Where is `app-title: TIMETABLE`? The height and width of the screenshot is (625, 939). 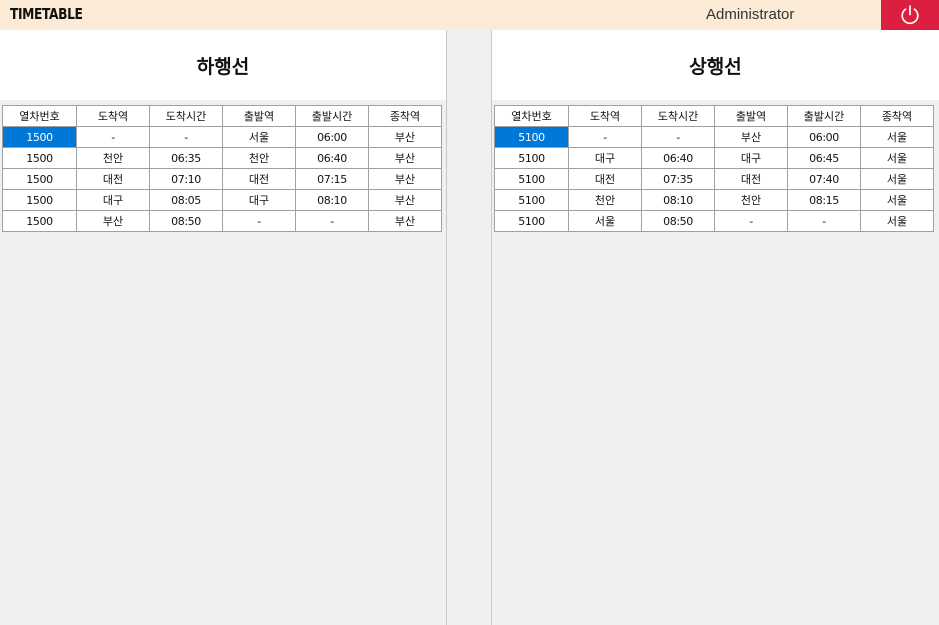
app-title: TIMETABLE is located at coordinates (46, 14).